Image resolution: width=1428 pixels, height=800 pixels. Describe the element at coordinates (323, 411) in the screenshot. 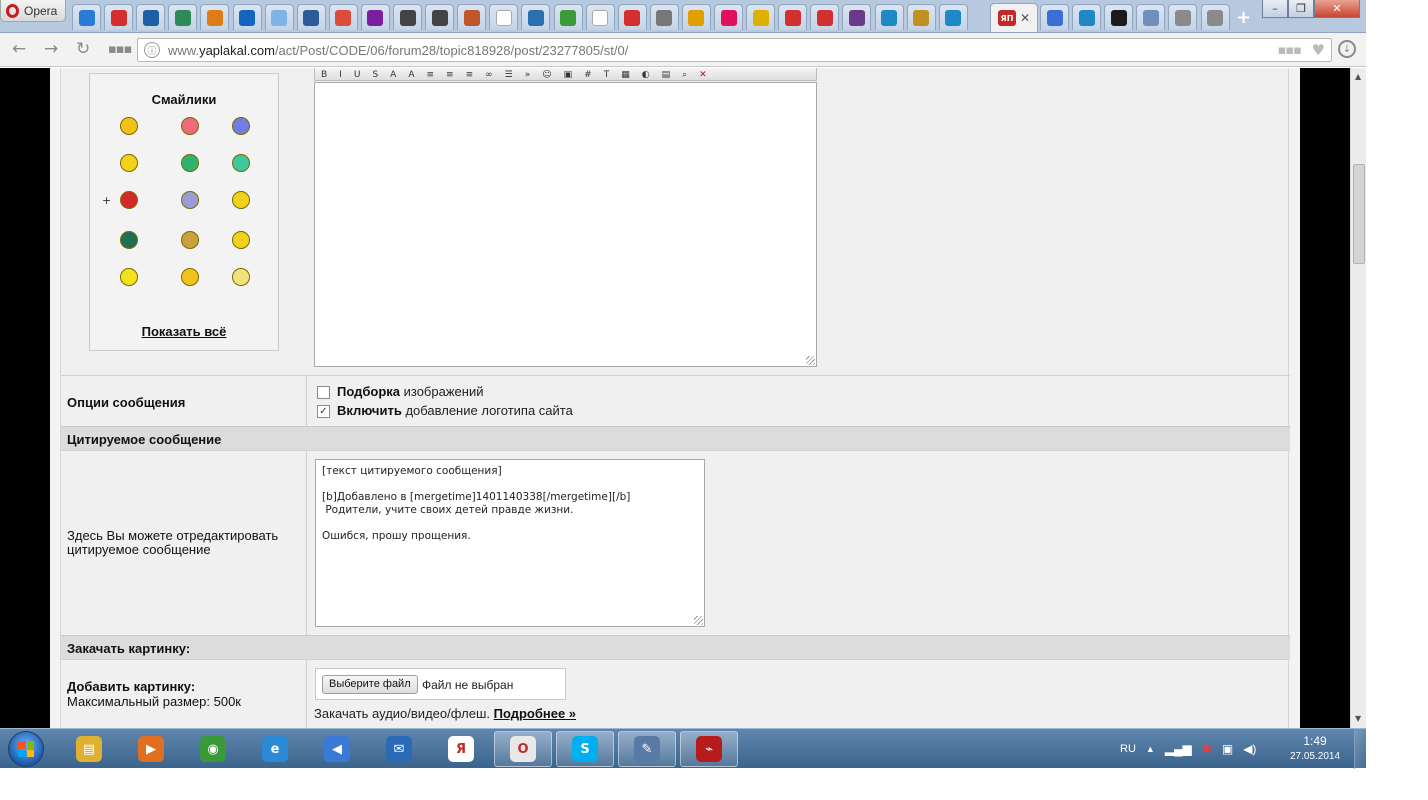

I see `logo-checkbox: ✓` at that location.